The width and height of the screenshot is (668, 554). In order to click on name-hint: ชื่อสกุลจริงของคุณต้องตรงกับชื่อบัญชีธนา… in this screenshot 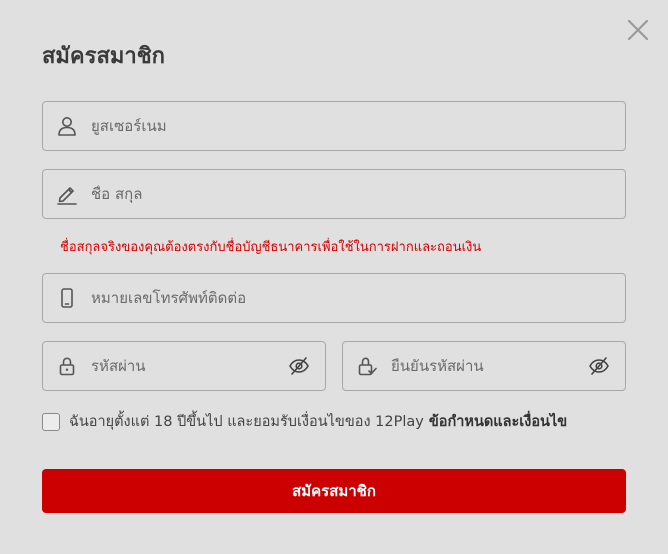, I will do `click(271, 247)`.